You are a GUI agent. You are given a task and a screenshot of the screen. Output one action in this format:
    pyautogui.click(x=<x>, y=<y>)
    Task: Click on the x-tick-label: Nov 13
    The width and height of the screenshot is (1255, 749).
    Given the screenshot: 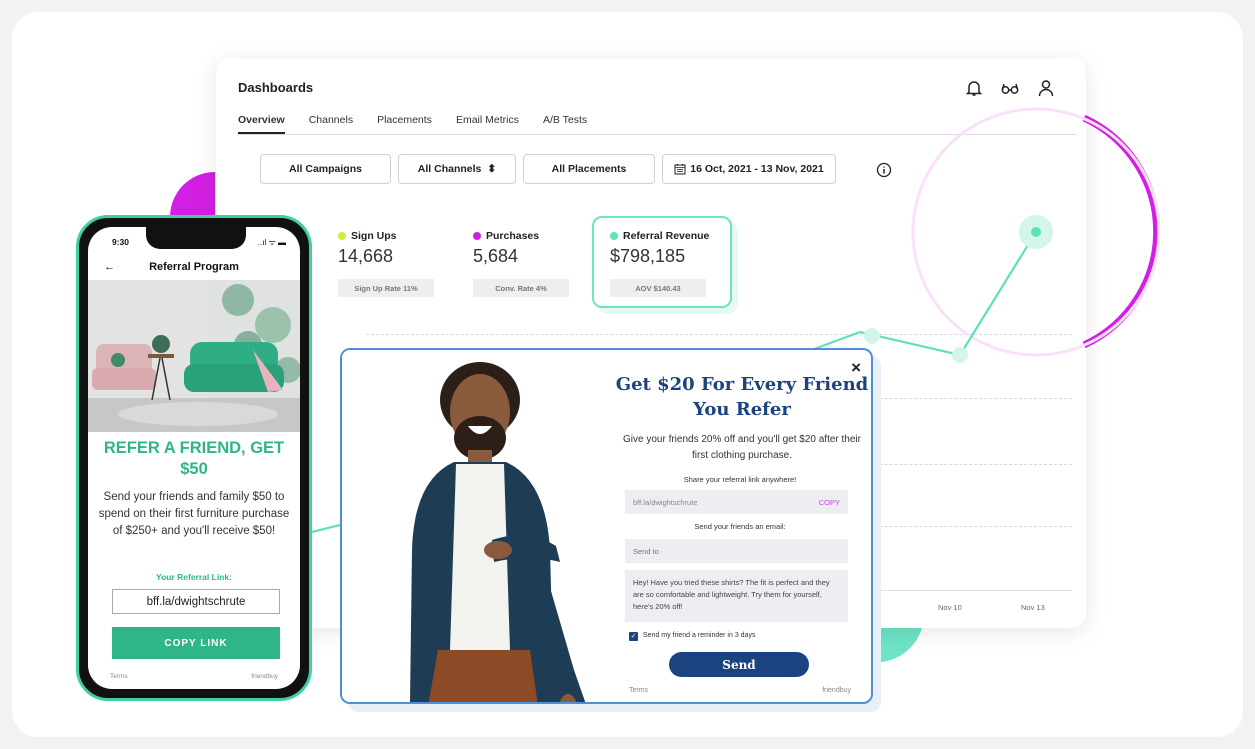 What is the action you would take?
    pyautogui.click(x=1033, y=607)
    